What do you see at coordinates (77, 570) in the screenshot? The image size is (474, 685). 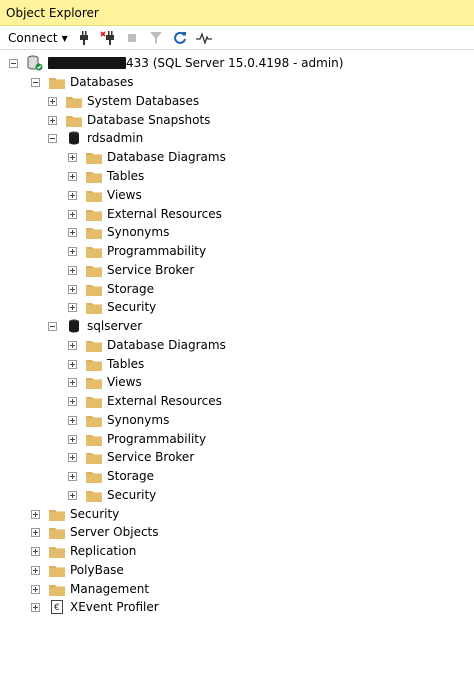 I see `tree-node-polybase: PolyBase` at bounding box center [77, 570].